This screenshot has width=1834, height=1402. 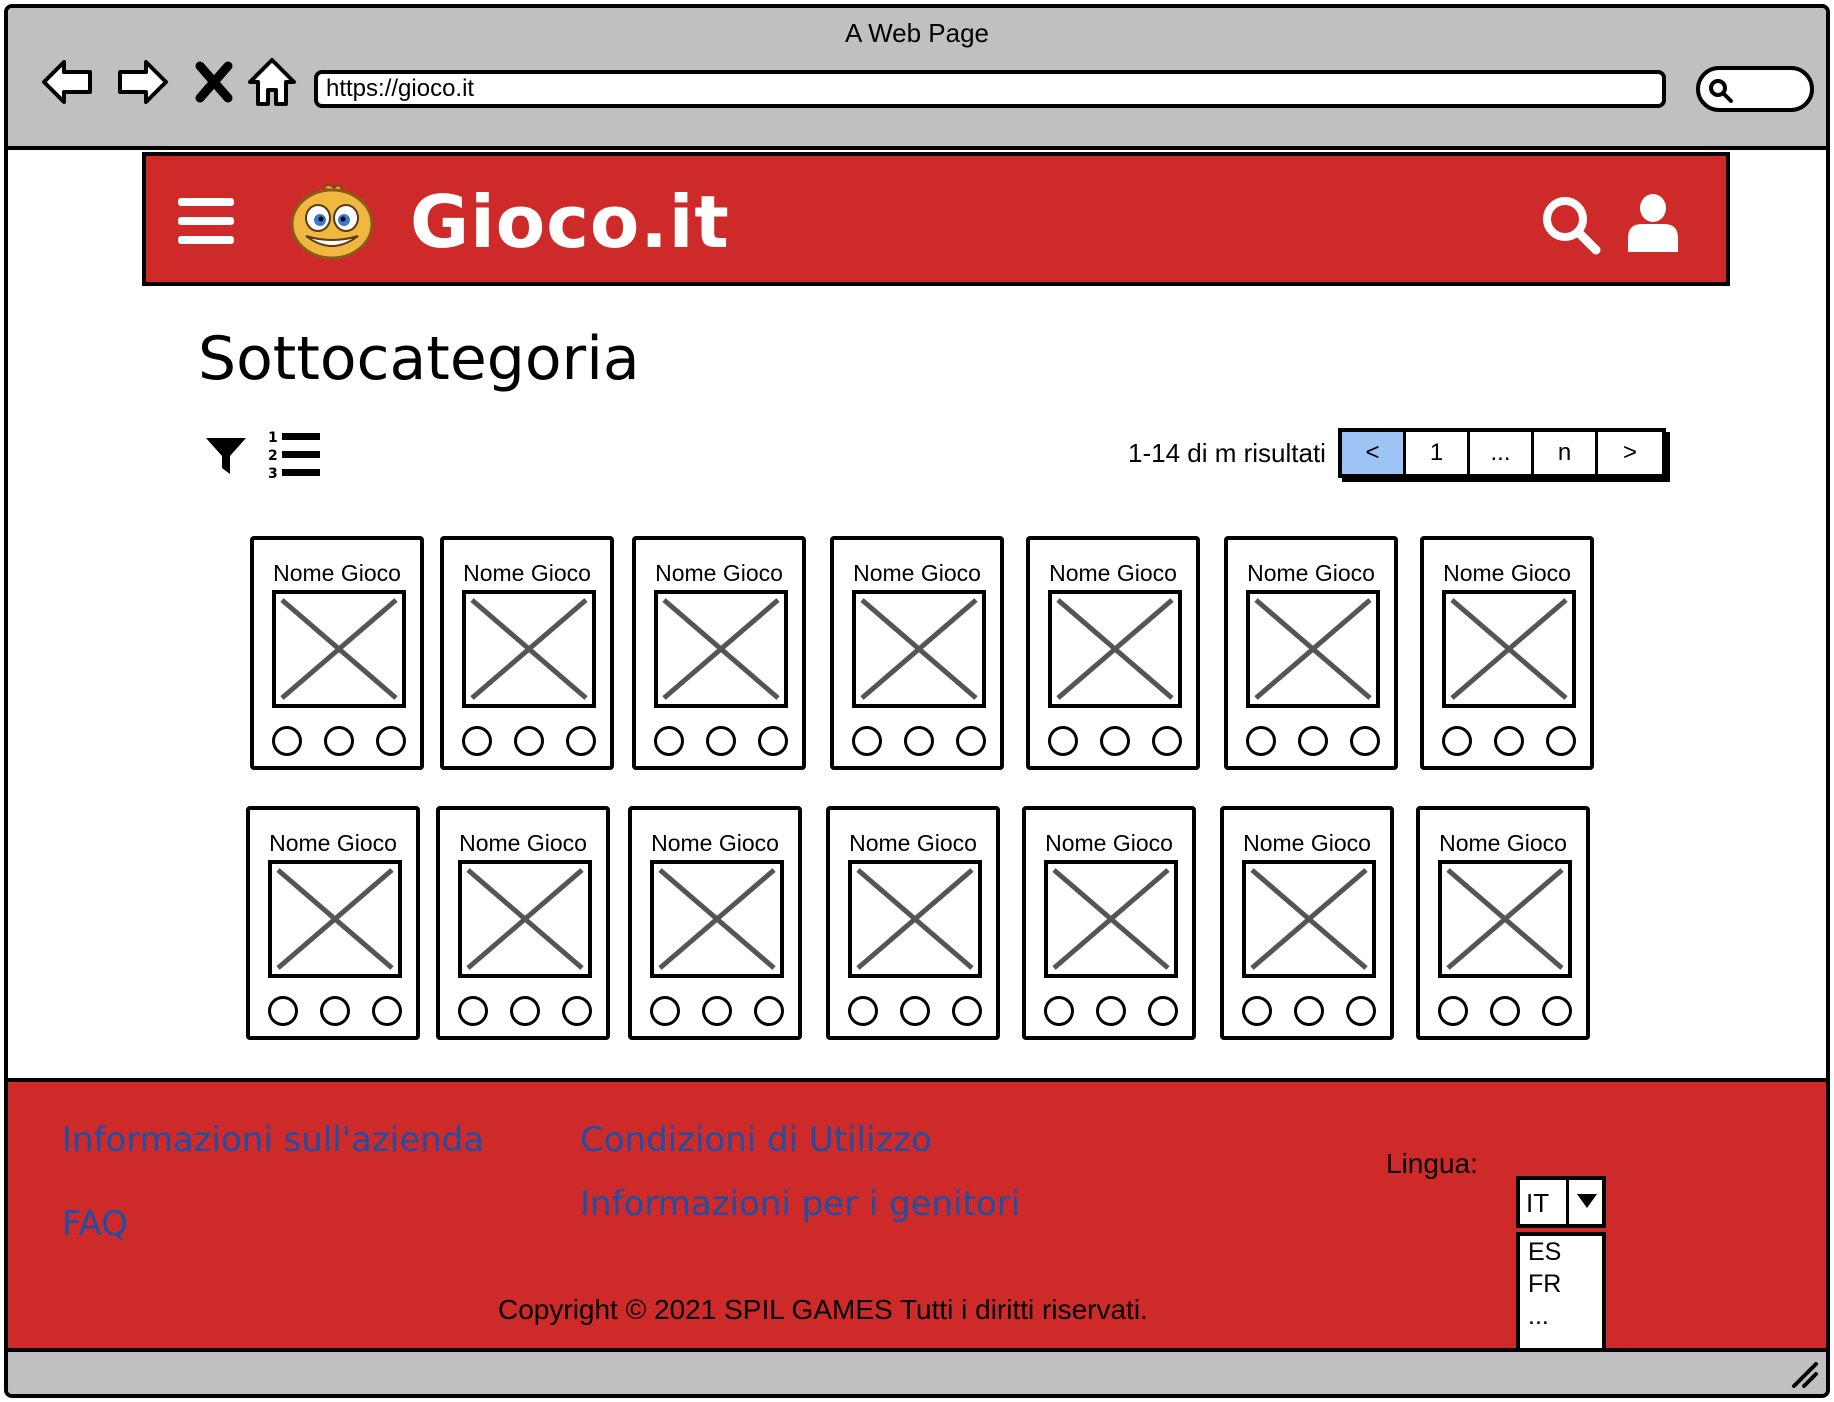 What do you see at coordinates (273, 1140) in the screenshot?
I see `footer-link-company-info: Informazioni sull'azienda` at bounding box center [273, 1140].